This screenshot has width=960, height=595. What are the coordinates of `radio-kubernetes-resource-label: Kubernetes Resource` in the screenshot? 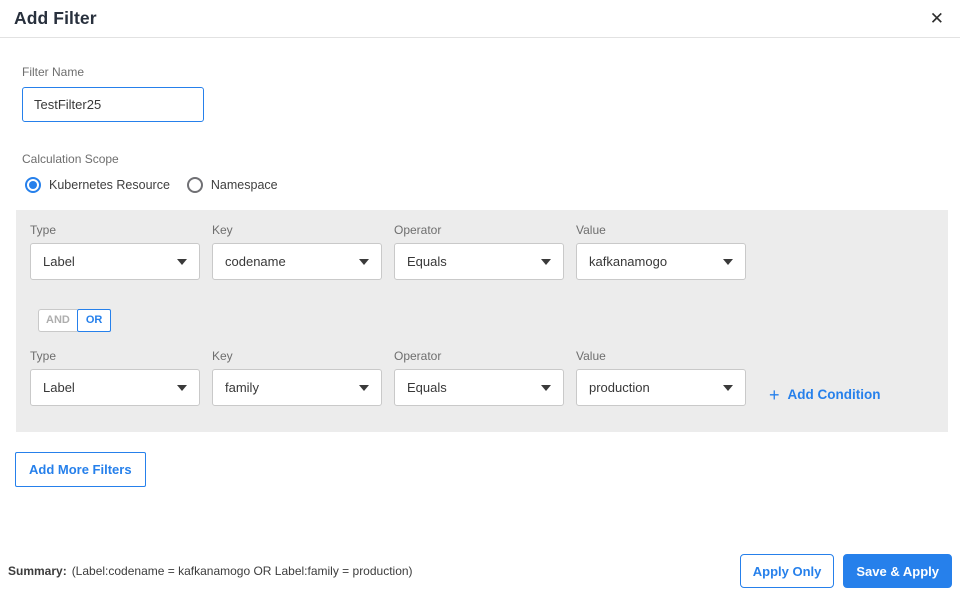 It's located at (109, 185).